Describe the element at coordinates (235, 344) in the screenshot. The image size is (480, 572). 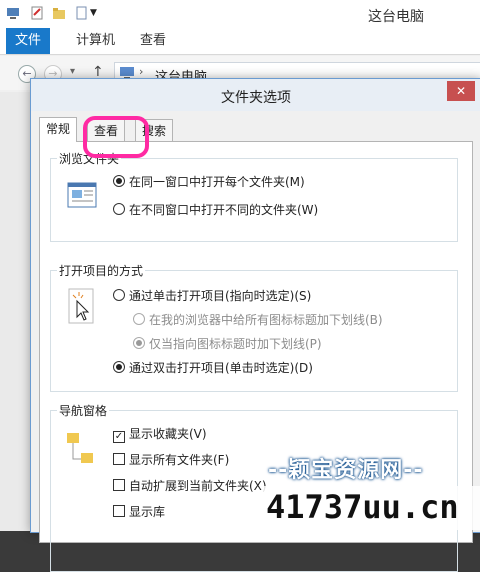
I see `option-label: 仅当指向图标标题时加下划线(P)` at that location.